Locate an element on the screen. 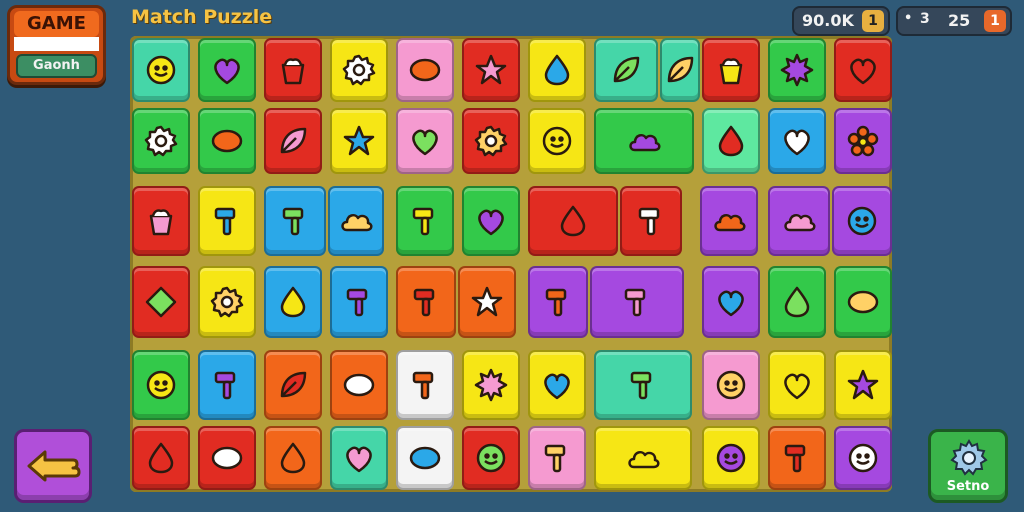  sun-face-icon is located at coordinates (161, 70).